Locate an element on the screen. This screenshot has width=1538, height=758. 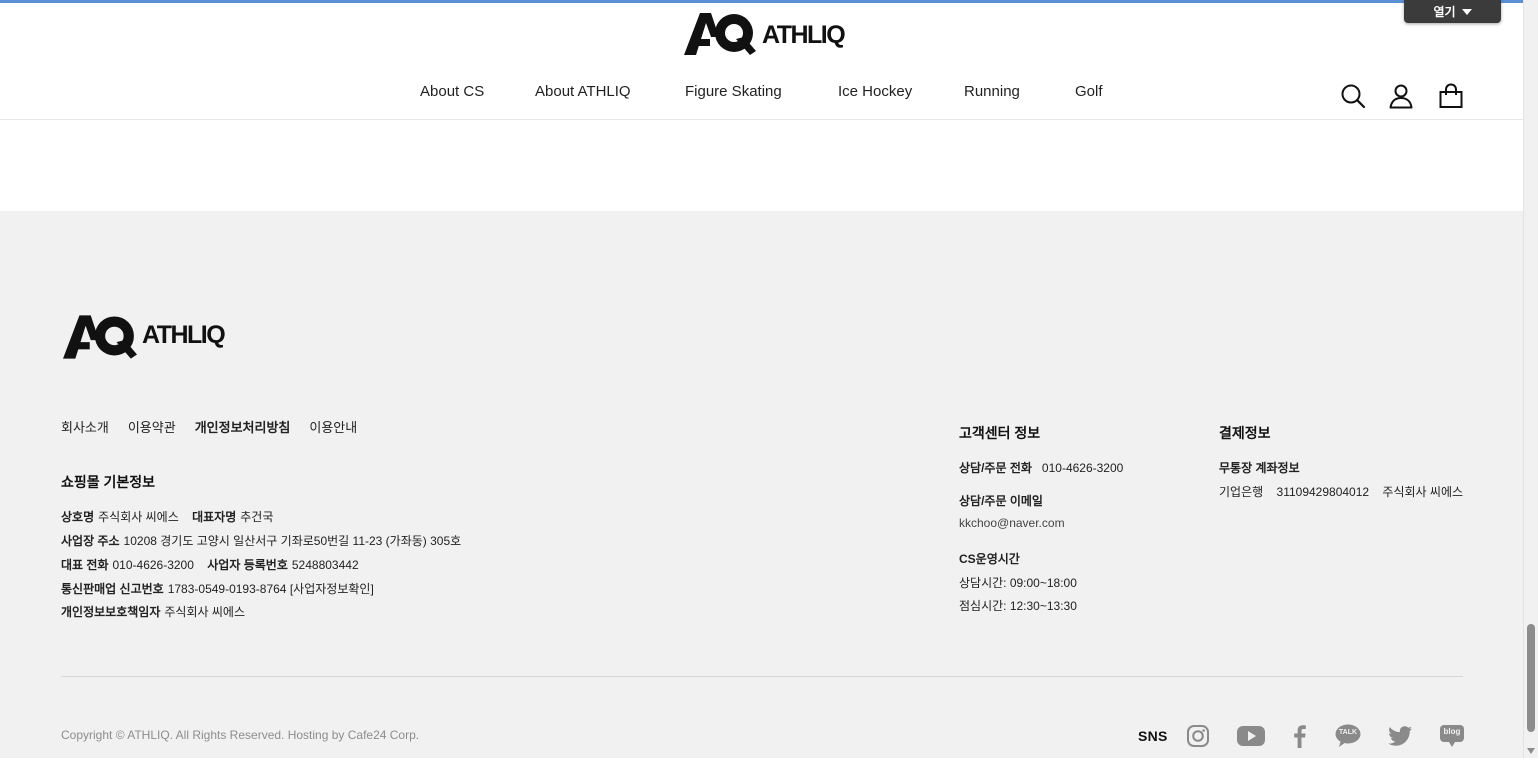
company-label: 상호명 is located at coordinates (78, 517).